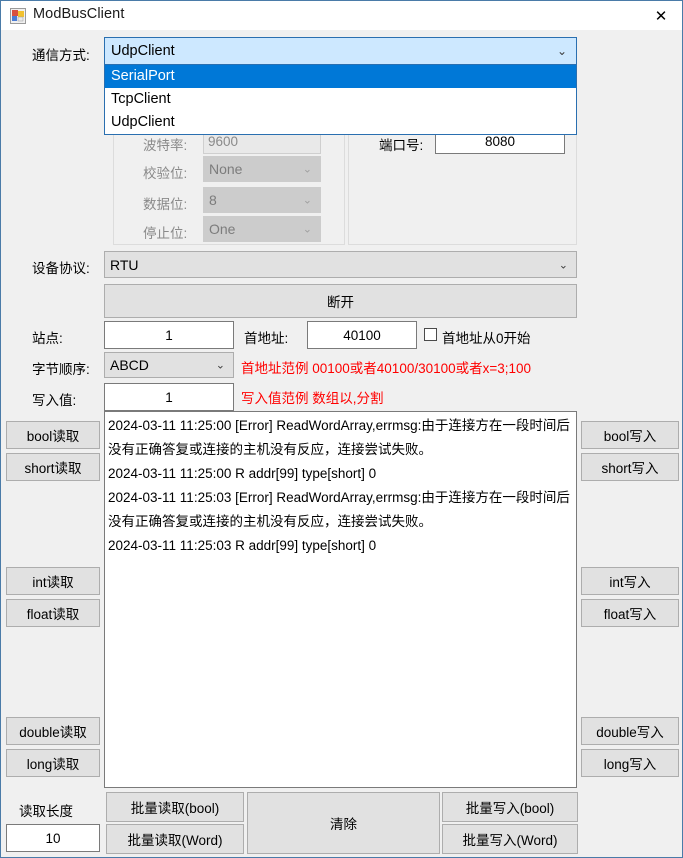 Image resolution: width=683 pixels, height=858 pixels. What do you see at coordinates (430, 334) in the screenshot?
I see `zero-based-checkbox` at bounding box center [430, 334].